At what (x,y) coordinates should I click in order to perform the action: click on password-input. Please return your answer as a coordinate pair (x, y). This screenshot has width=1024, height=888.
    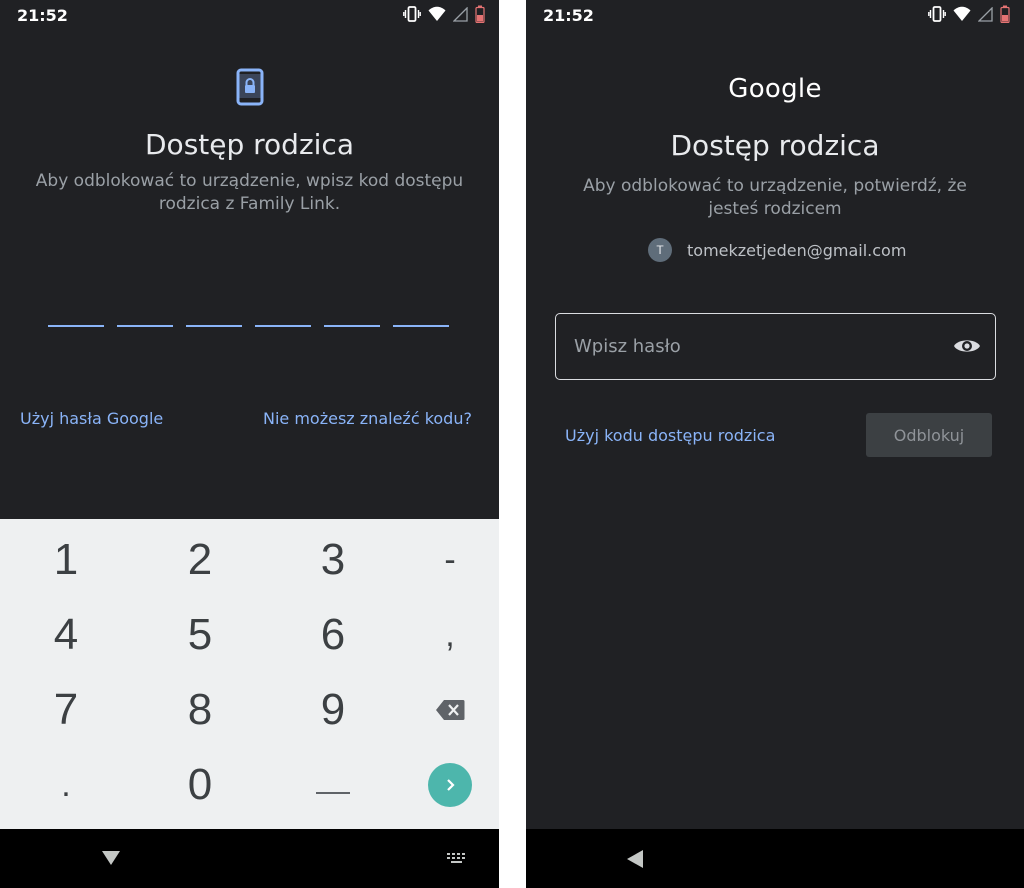
    Looking at the image, I should click on (759, 346).